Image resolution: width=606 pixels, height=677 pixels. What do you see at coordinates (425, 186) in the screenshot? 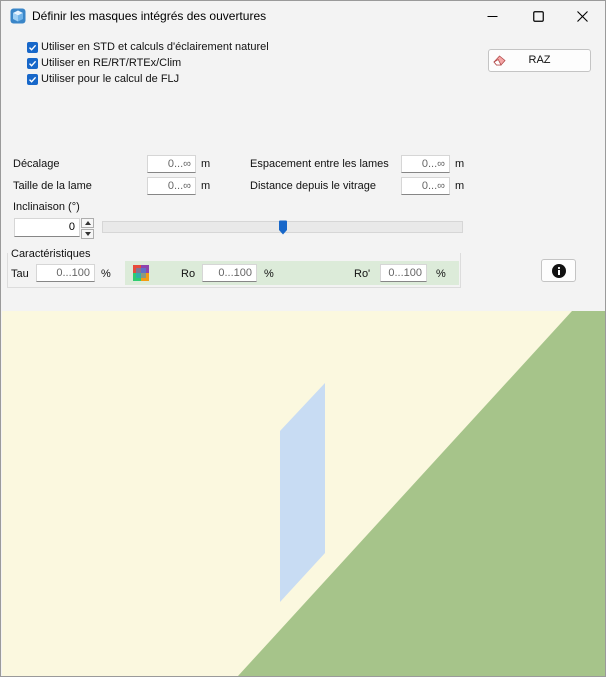
I see `distance-vitrage-input: 0...∞` at bounding box center [425, 186].